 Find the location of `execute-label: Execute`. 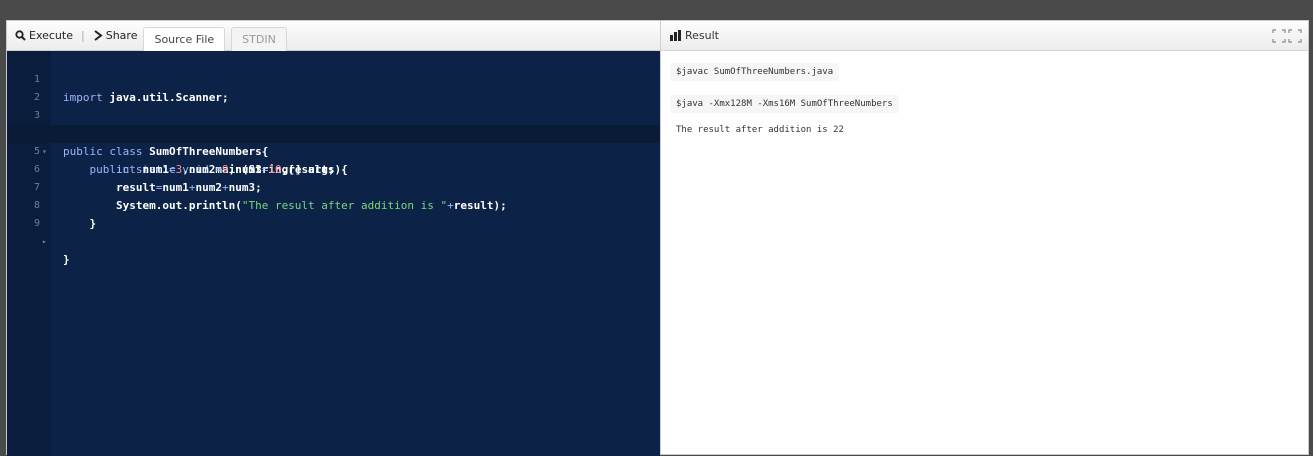

execute-label: Execute is located at coordinates (51, 35).